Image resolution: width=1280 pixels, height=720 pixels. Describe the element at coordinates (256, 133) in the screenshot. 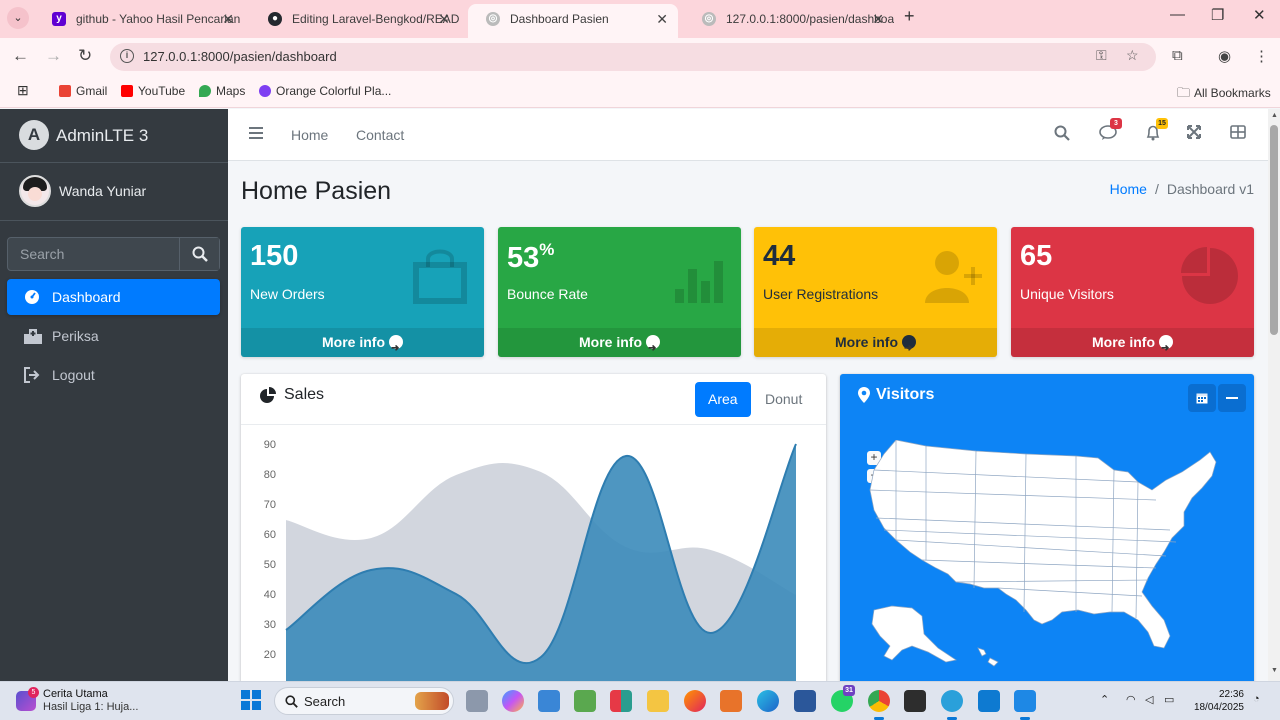

I see `hamburger-menu-icon` at that location.